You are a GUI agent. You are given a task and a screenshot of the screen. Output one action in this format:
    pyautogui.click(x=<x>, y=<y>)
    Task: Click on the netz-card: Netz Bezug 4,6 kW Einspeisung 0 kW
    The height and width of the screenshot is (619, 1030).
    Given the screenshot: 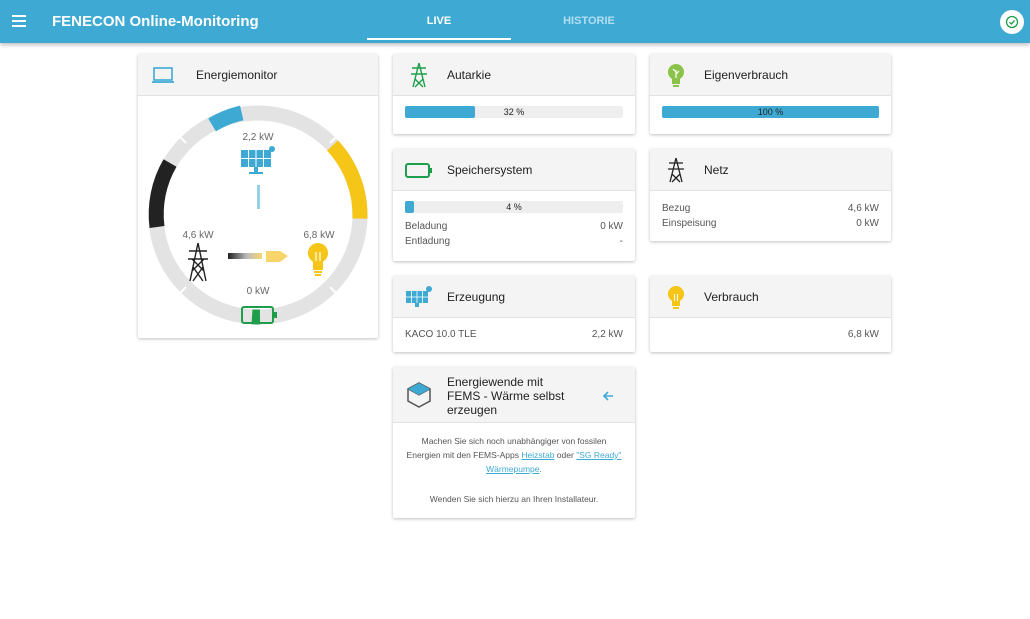 What is the action you would take?
    pyautogui.click(x=770, y=195)
    